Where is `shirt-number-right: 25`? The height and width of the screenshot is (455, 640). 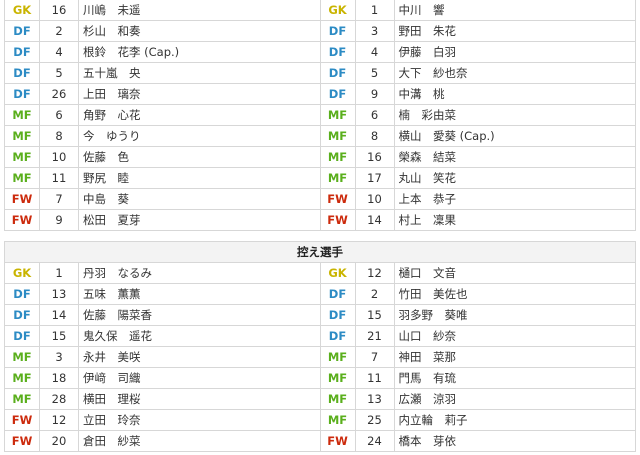 shirt-number-right: 25 is located at coordinates (374, 420).